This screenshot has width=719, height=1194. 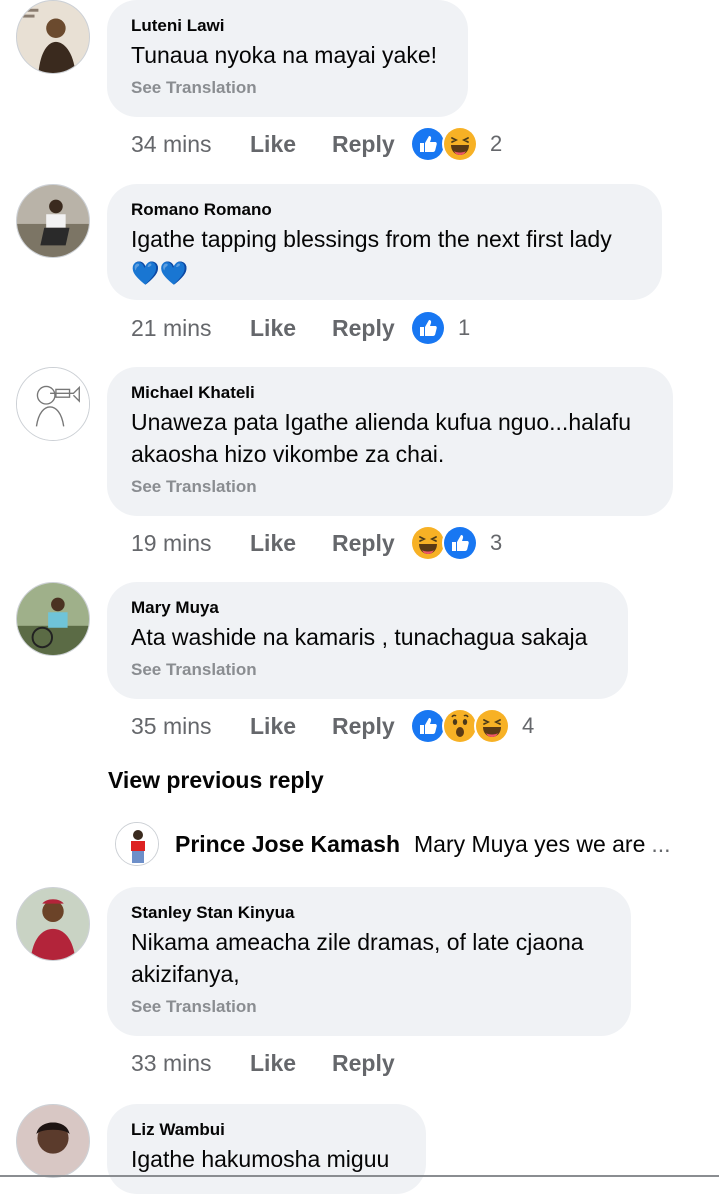 What do you see at coordinates (288, 454) in the screenshot?
I see `comment-text-line2: akaosha hizo vikombe za chai.` at bounding box center [288, 454].